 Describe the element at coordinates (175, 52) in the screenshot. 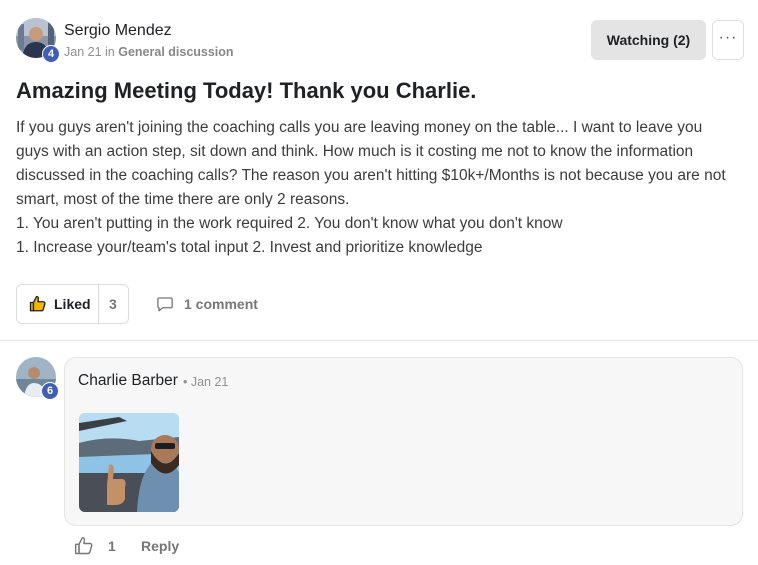

I see `post-category: General discussion` at that location.